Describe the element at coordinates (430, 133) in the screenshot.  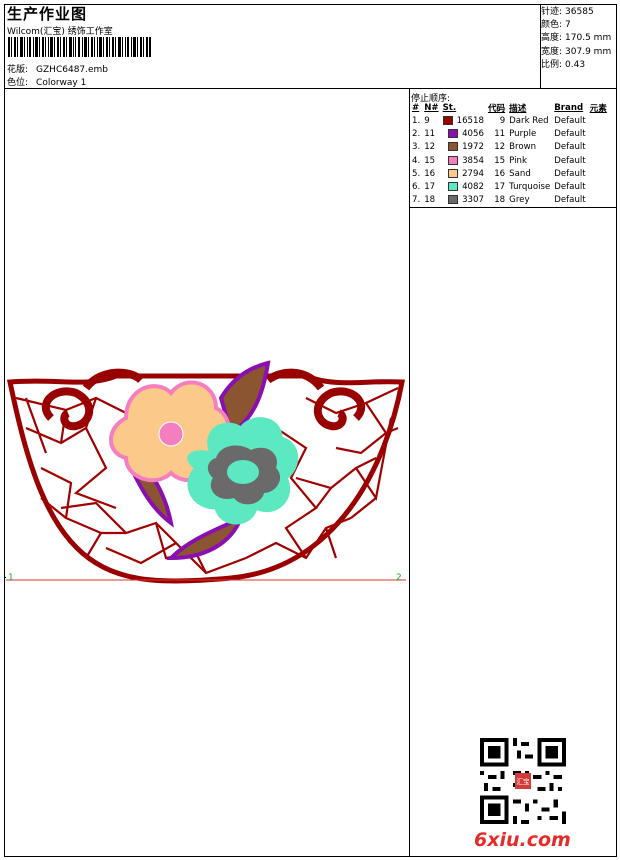
I see `row-needle: 11` at that location.